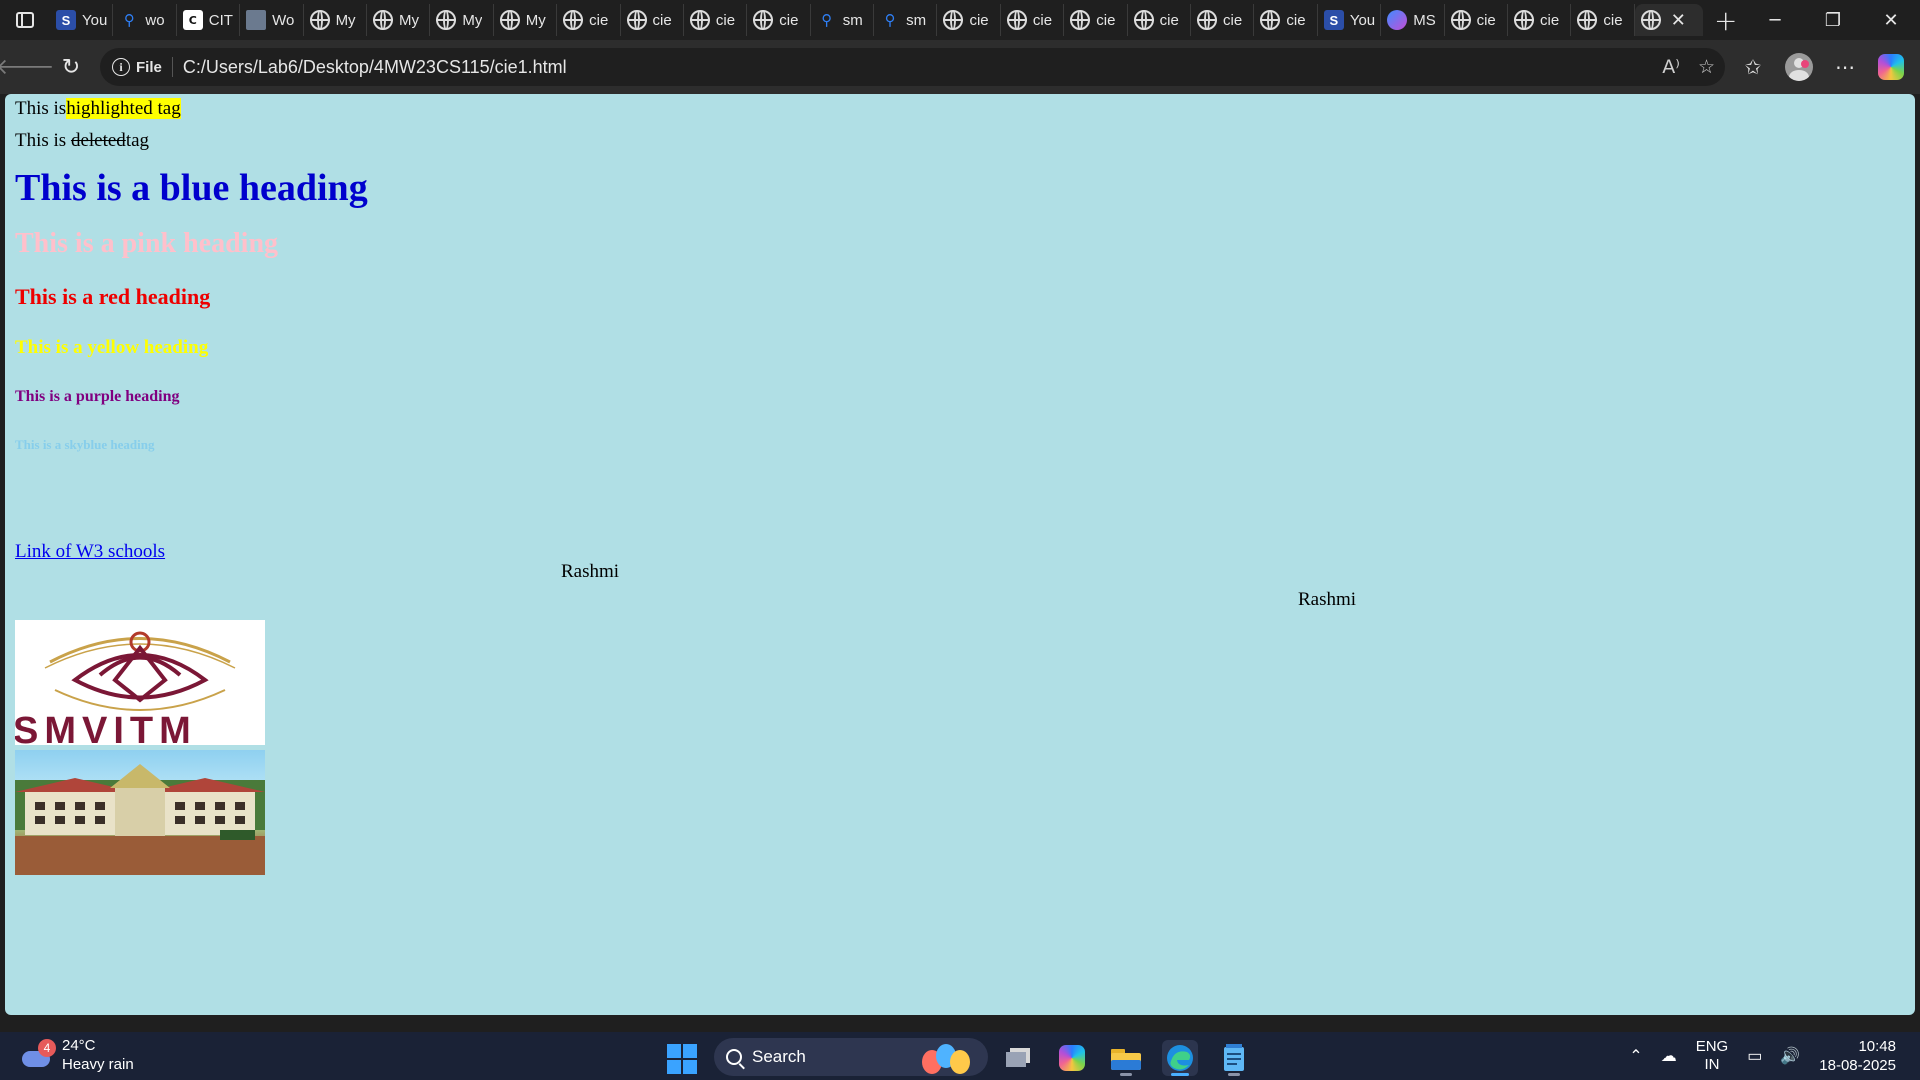 This screenshot has height=1080, width=1920. What do you see at coordinates (1018, 1058) in the screenshot?
I see `task-view-button` at bounding box center [1018, 1058].